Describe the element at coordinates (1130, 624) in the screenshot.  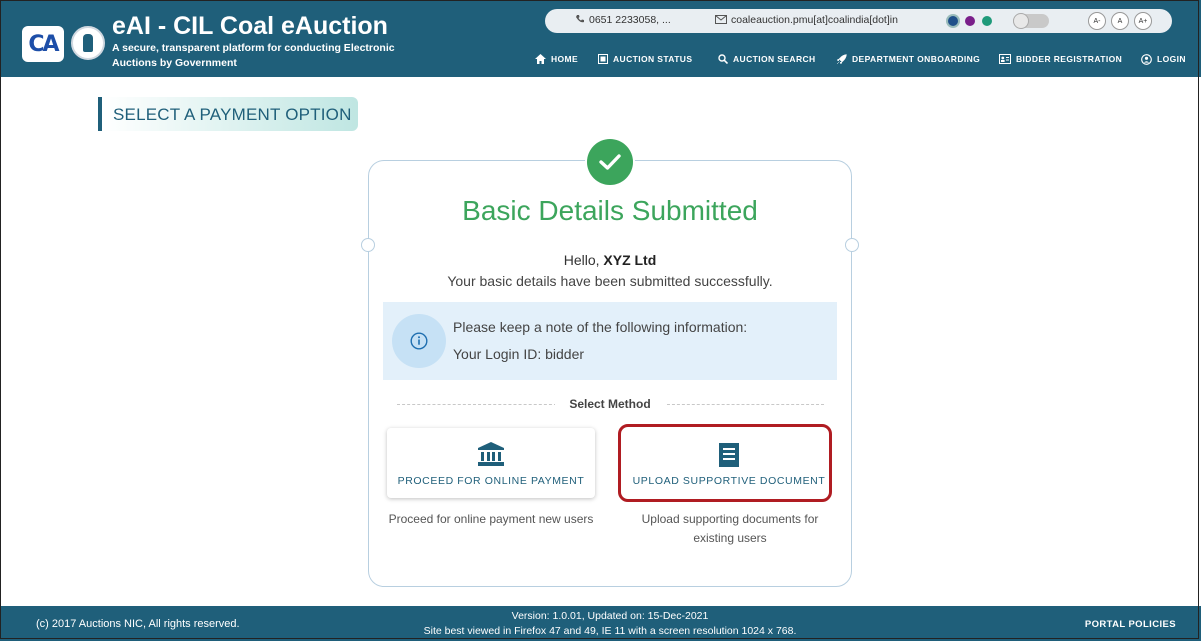
I see `portal-policies-link: PORTAL POLICIES` at that location.